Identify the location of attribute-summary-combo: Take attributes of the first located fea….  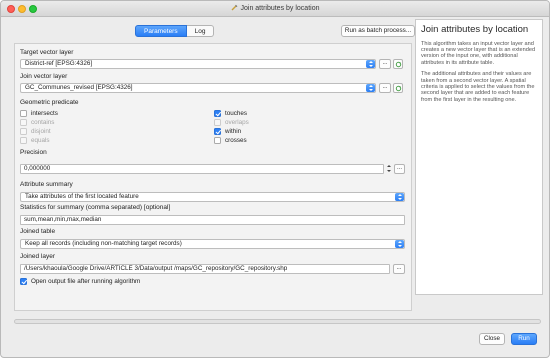
(212, 197).